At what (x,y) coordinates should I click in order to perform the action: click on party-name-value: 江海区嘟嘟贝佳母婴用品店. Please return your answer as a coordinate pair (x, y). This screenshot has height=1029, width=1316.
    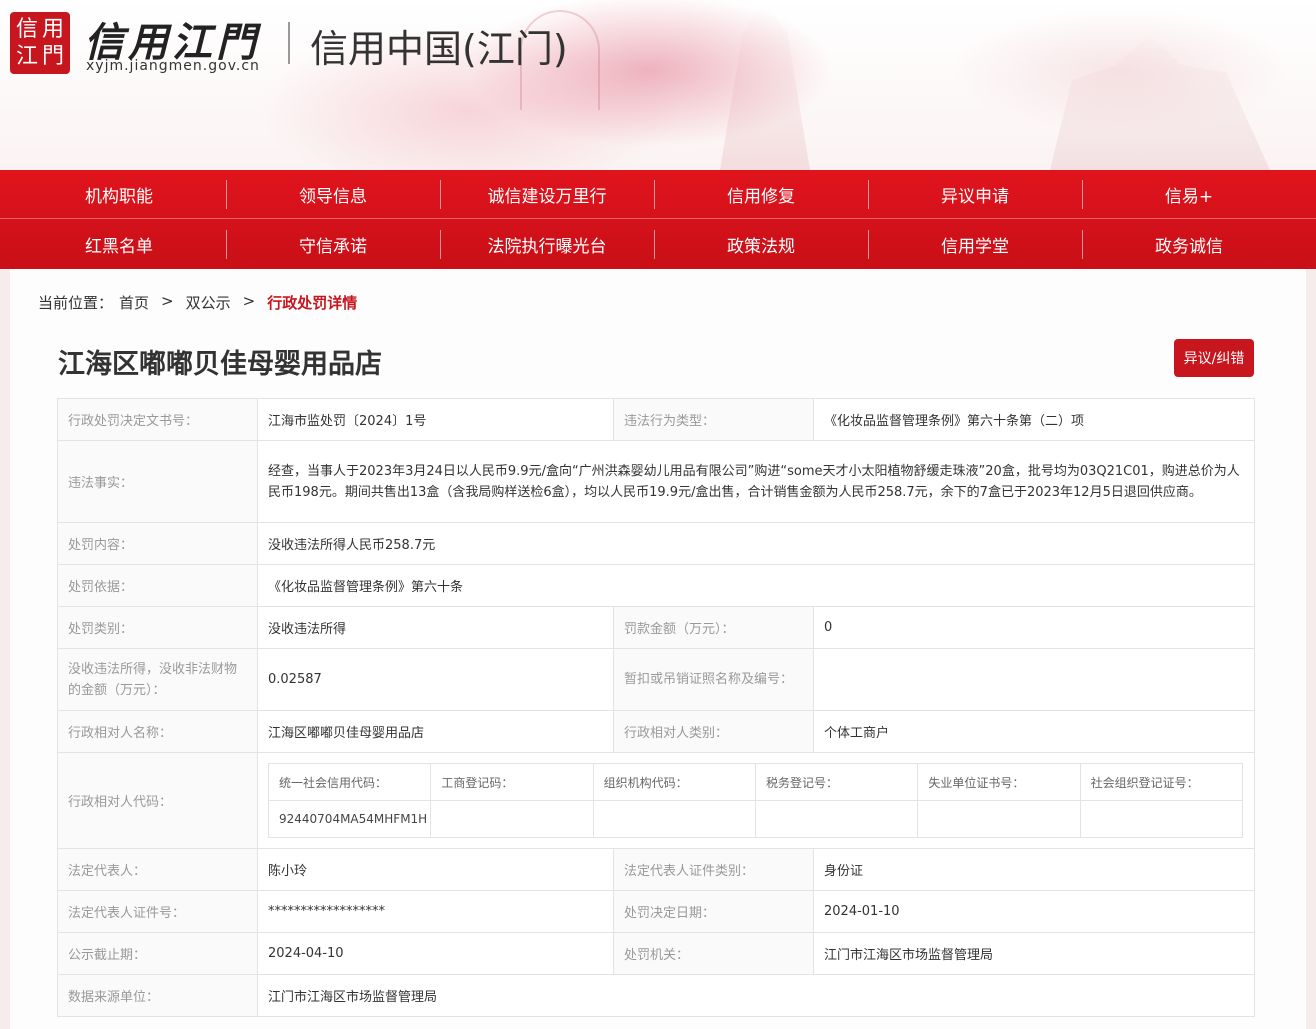
    Looking at the image, I should click on (435, 731).